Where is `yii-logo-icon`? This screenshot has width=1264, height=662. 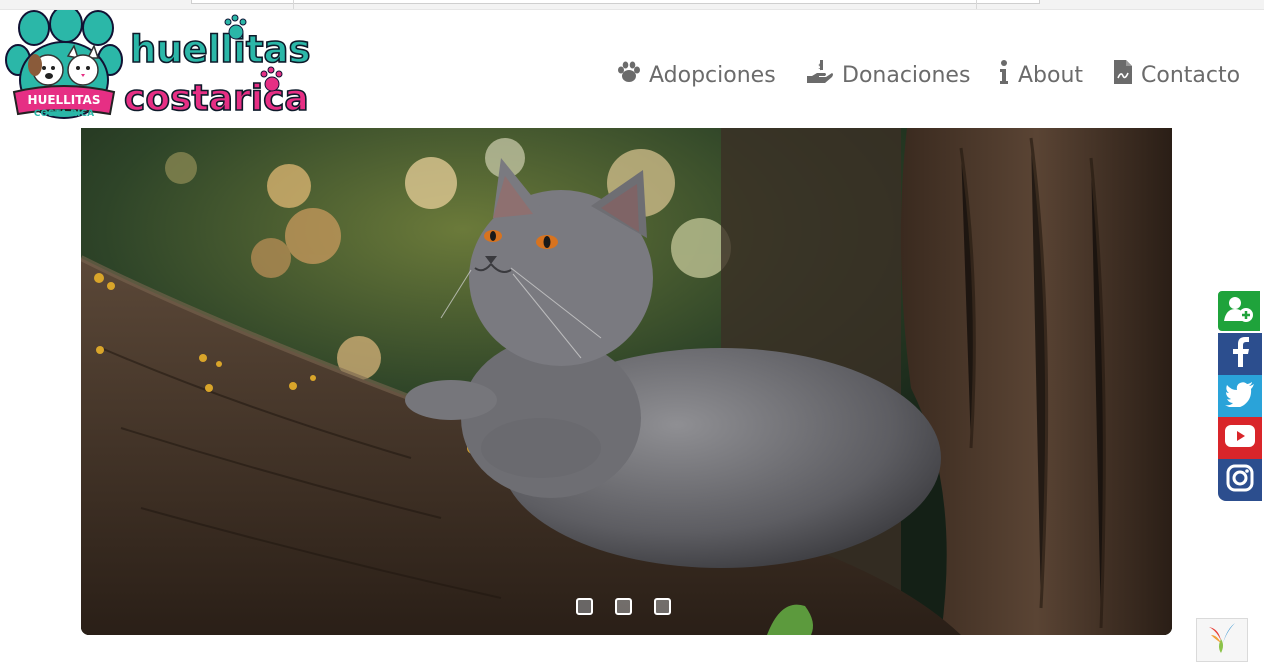
yii-logo-icon is located at coordinates (1222, 640).